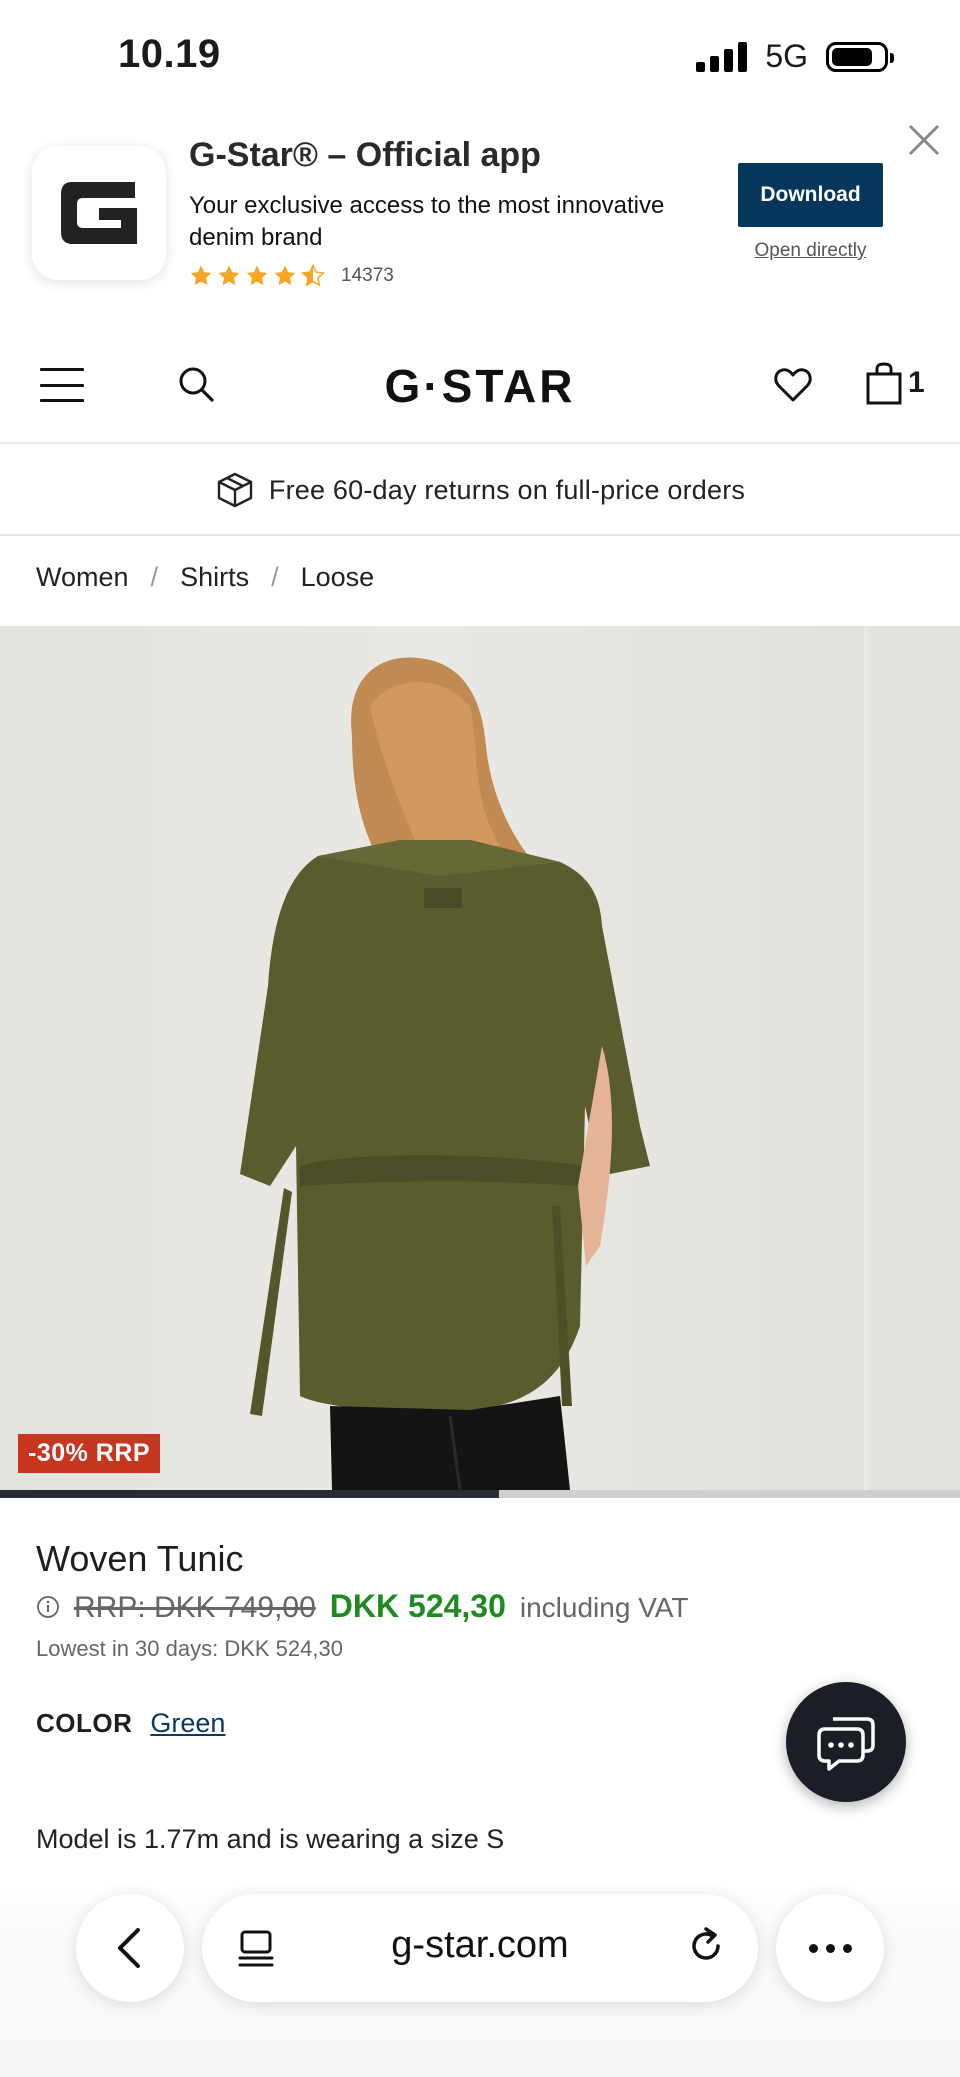 The image size is (960, 2077). I want to click on logo-text: G·STAR, so click(480, 386).